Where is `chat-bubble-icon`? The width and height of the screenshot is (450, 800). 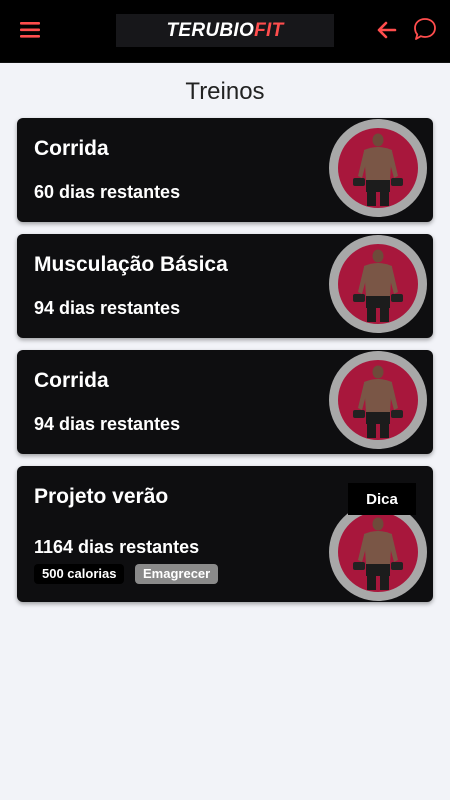
chat-bubble-icon is located at coordinates (425, 29).